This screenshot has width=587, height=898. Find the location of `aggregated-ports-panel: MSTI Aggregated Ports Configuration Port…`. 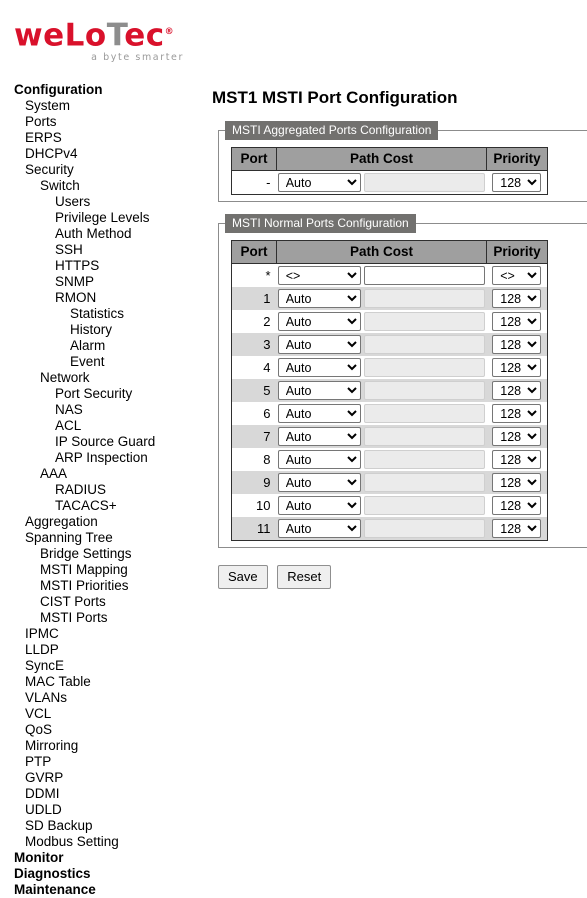

aggregated-ports-panel: MSTI Aggregated Ports Configuration Port… is located at coordinates (402, 161).